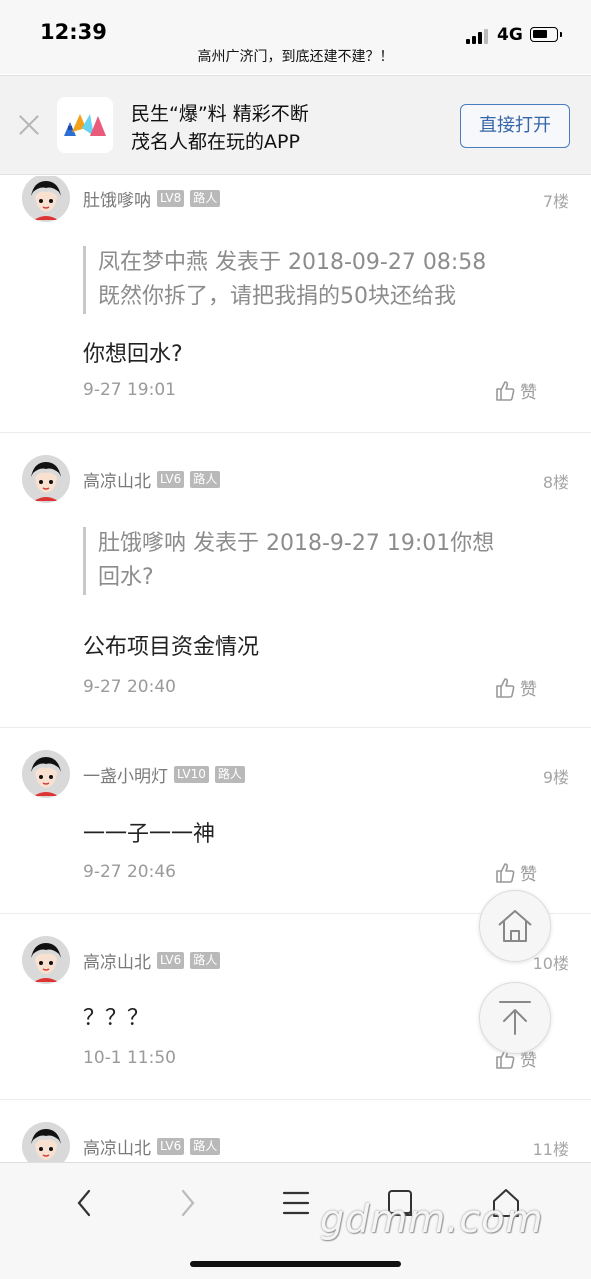  I want to click on quote-block: 肚饿嗲呐 发表于 2018-9-27 19:01你想 回水?, so click(318, 561).